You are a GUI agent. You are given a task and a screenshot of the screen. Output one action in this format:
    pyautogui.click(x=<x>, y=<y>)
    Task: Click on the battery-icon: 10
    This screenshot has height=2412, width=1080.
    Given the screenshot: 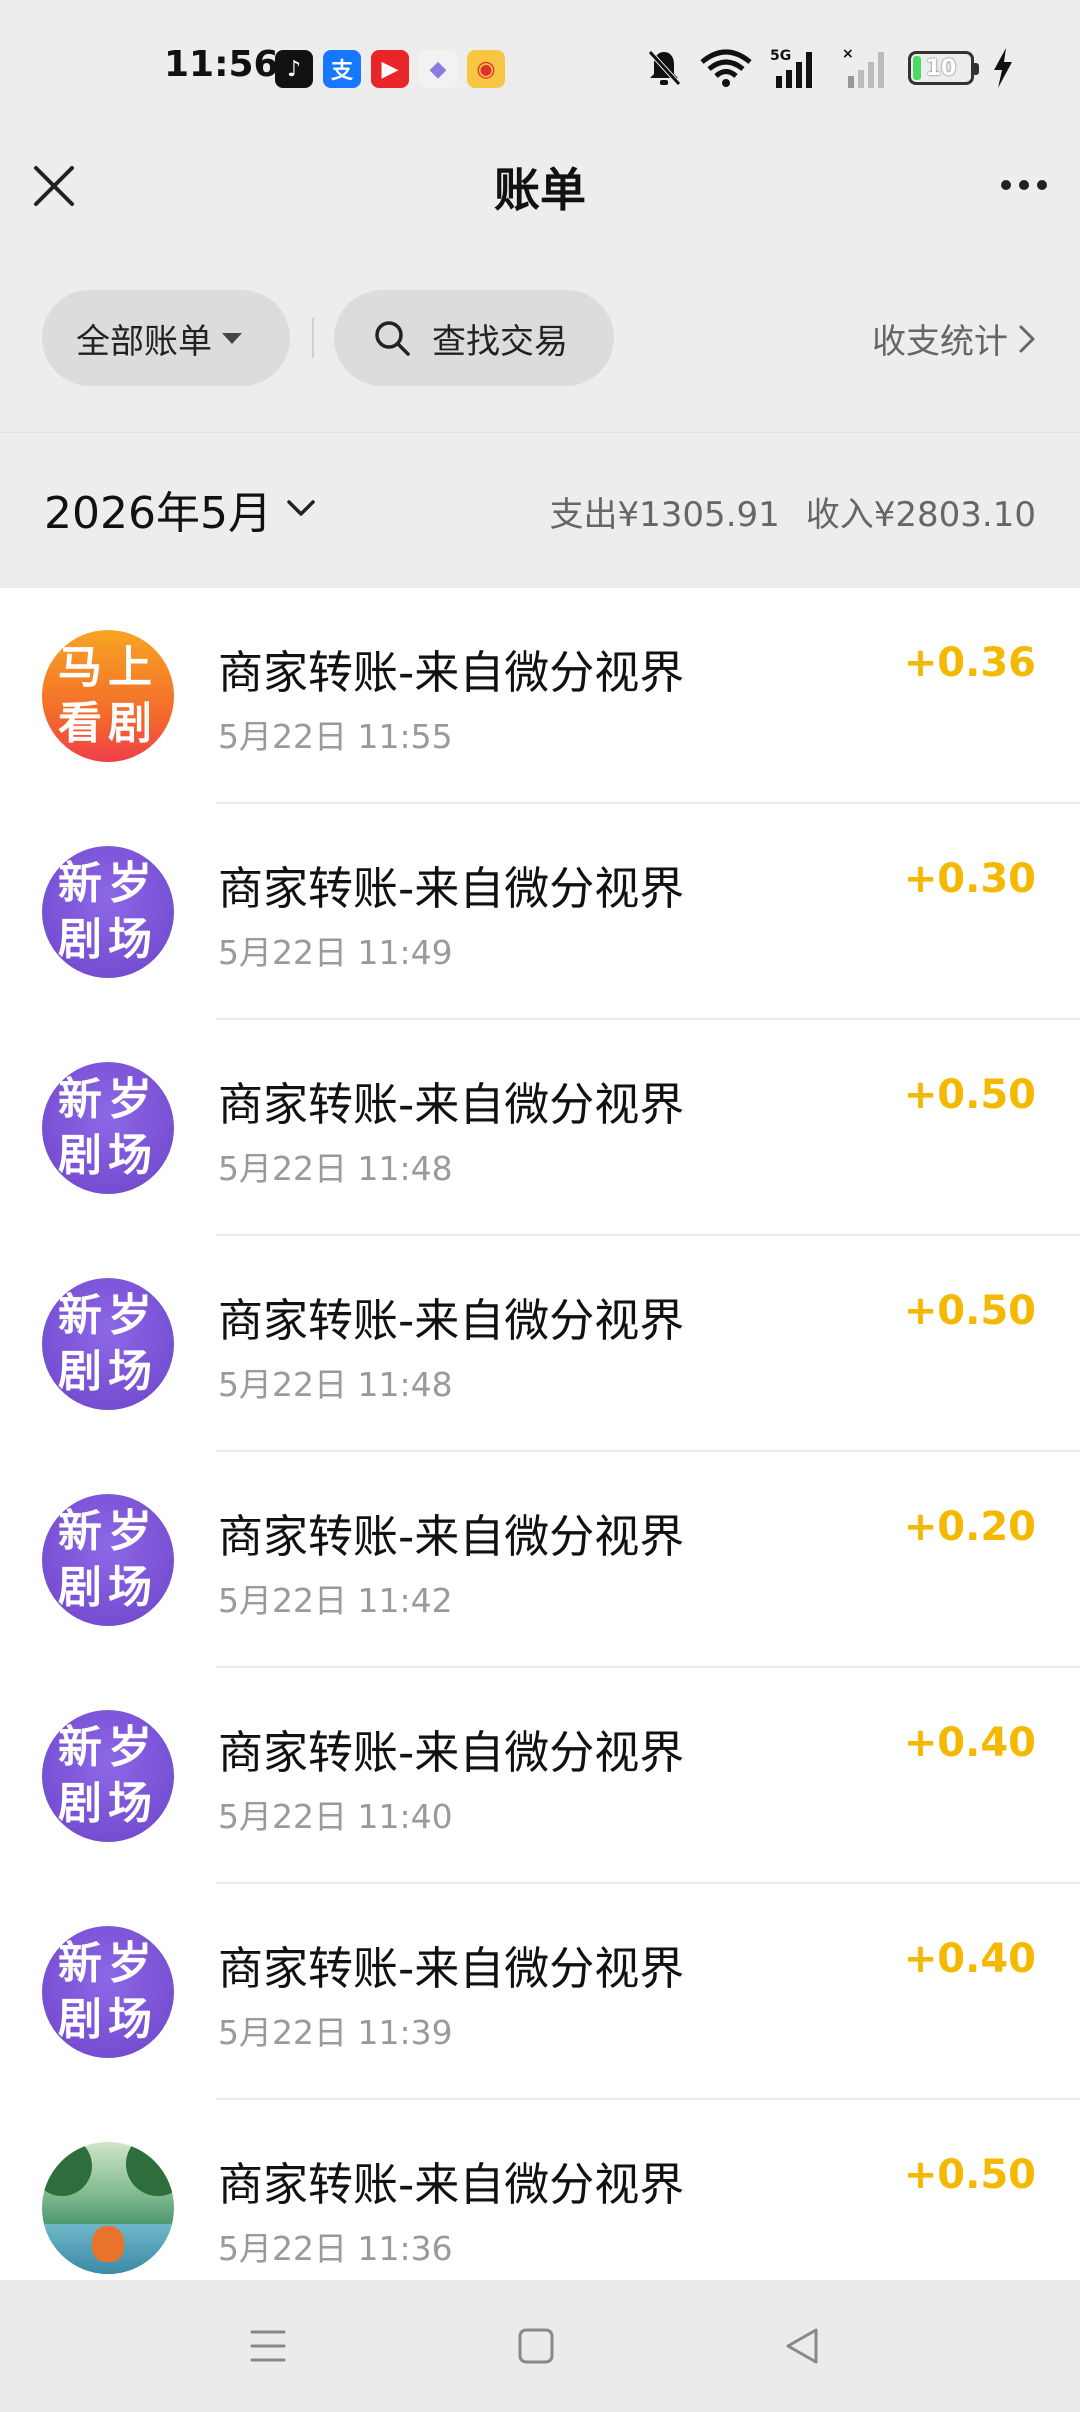 What is the action you would take?
    pyautogui.click(x=943, y=68)
    